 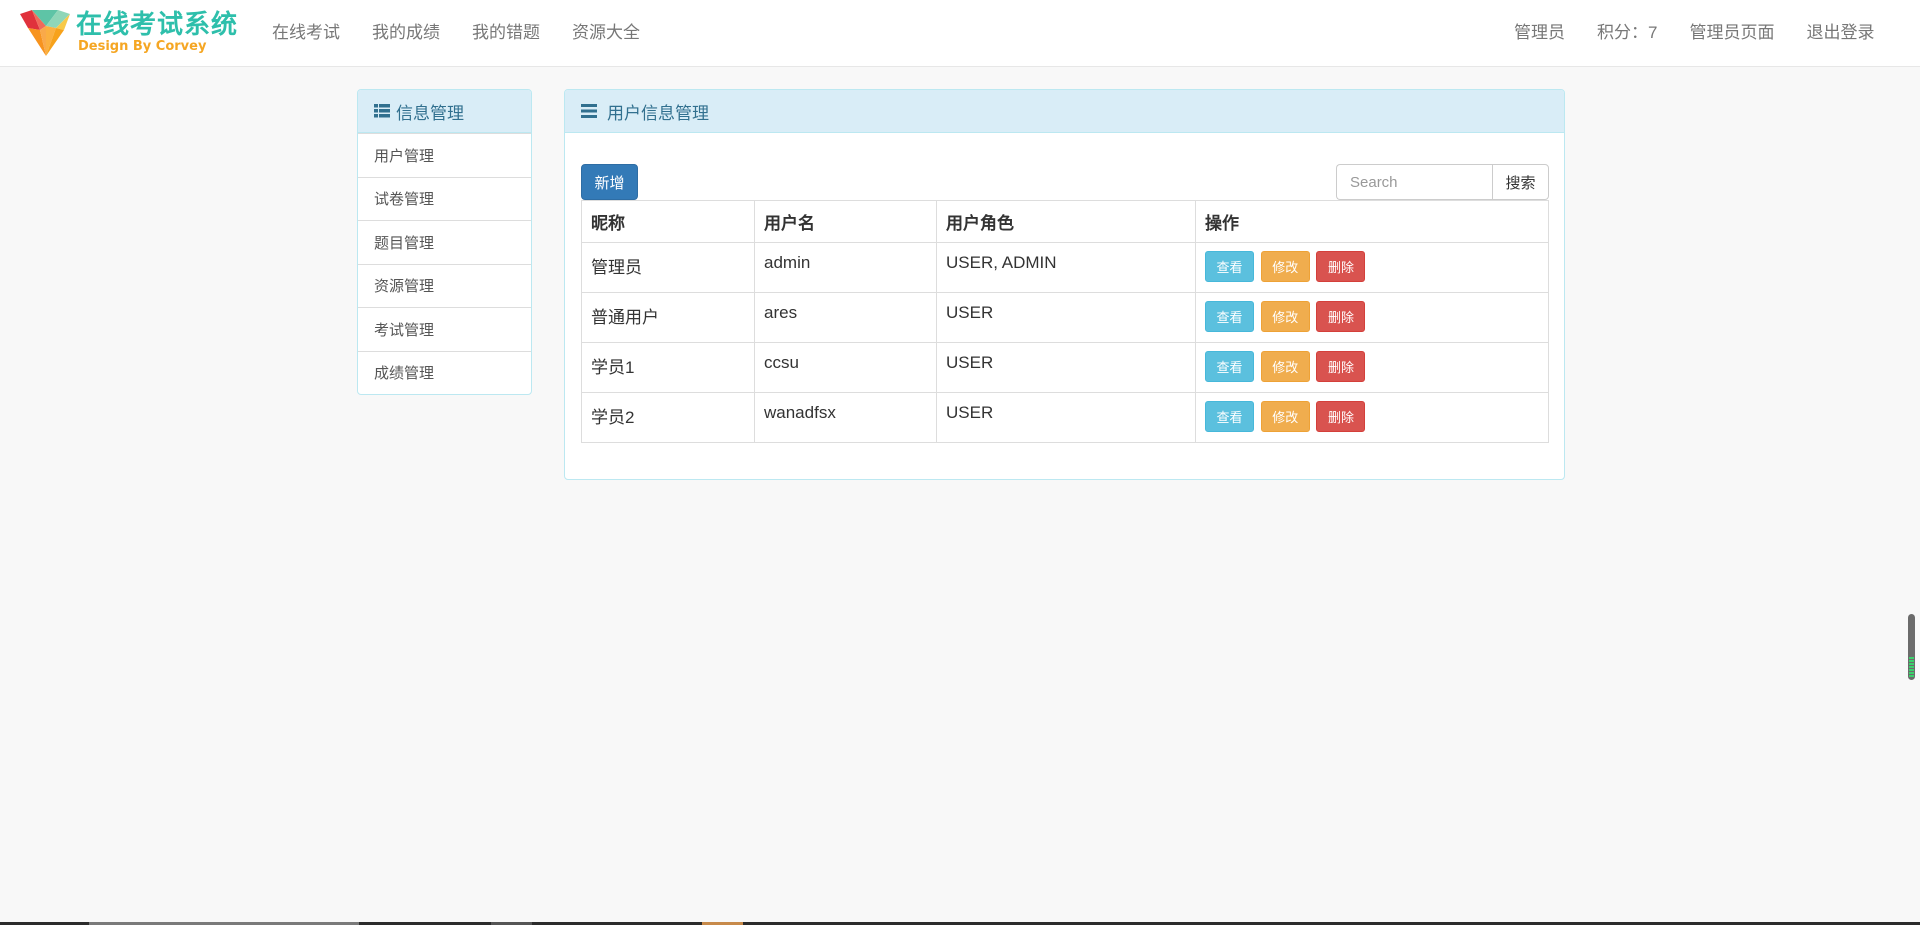 What do you see at coordinates (382, 111) in the screenshot?
I see `list-icon` at bounding box center [382, 111].